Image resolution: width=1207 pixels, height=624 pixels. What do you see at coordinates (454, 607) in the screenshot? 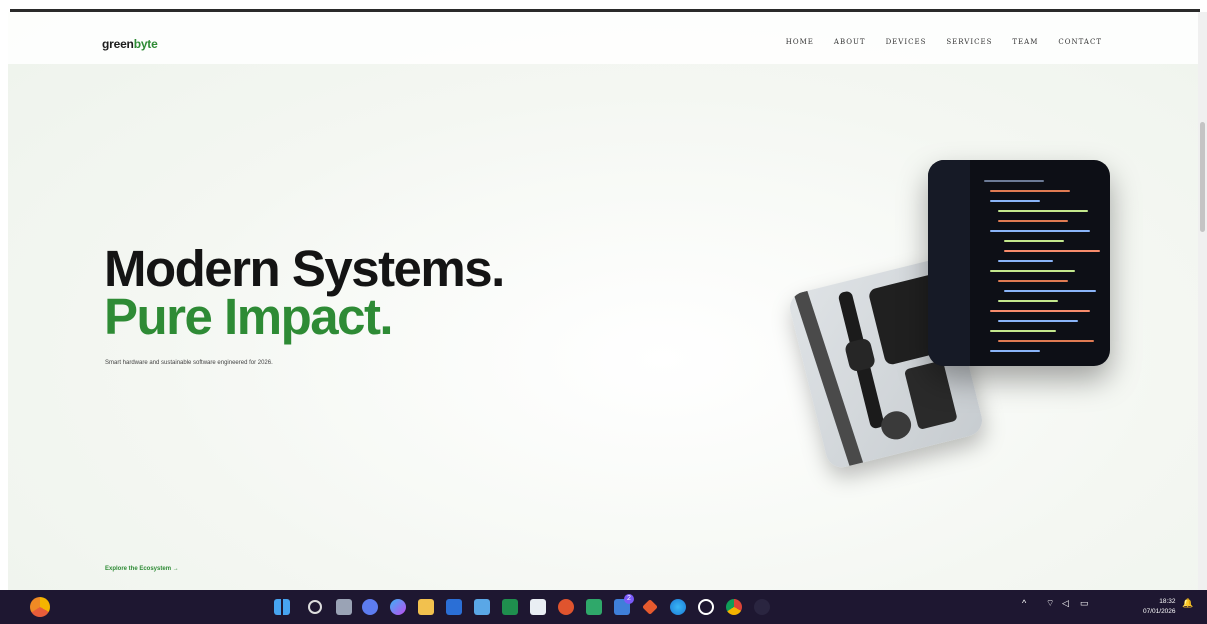
I see `word-icon` at bounding box center [454, 607].